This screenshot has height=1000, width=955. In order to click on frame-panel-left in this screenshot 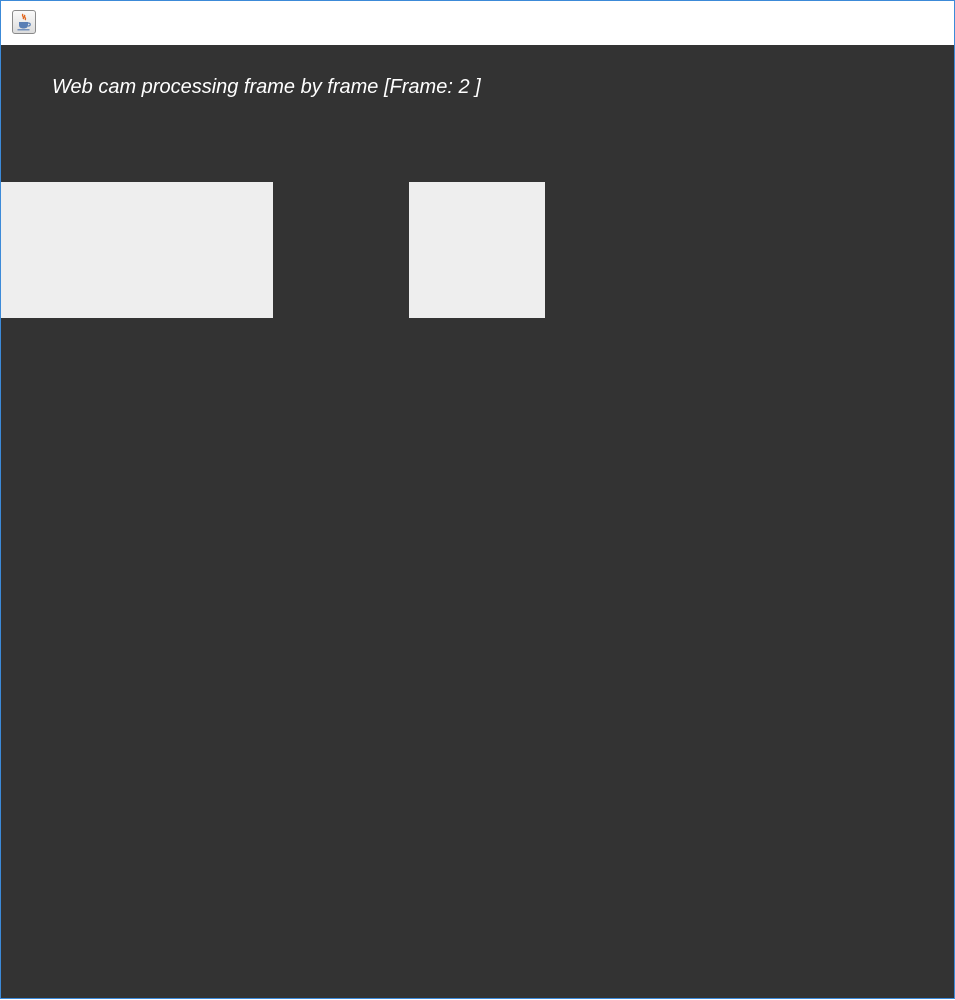, I will do `click(137, 250)`.